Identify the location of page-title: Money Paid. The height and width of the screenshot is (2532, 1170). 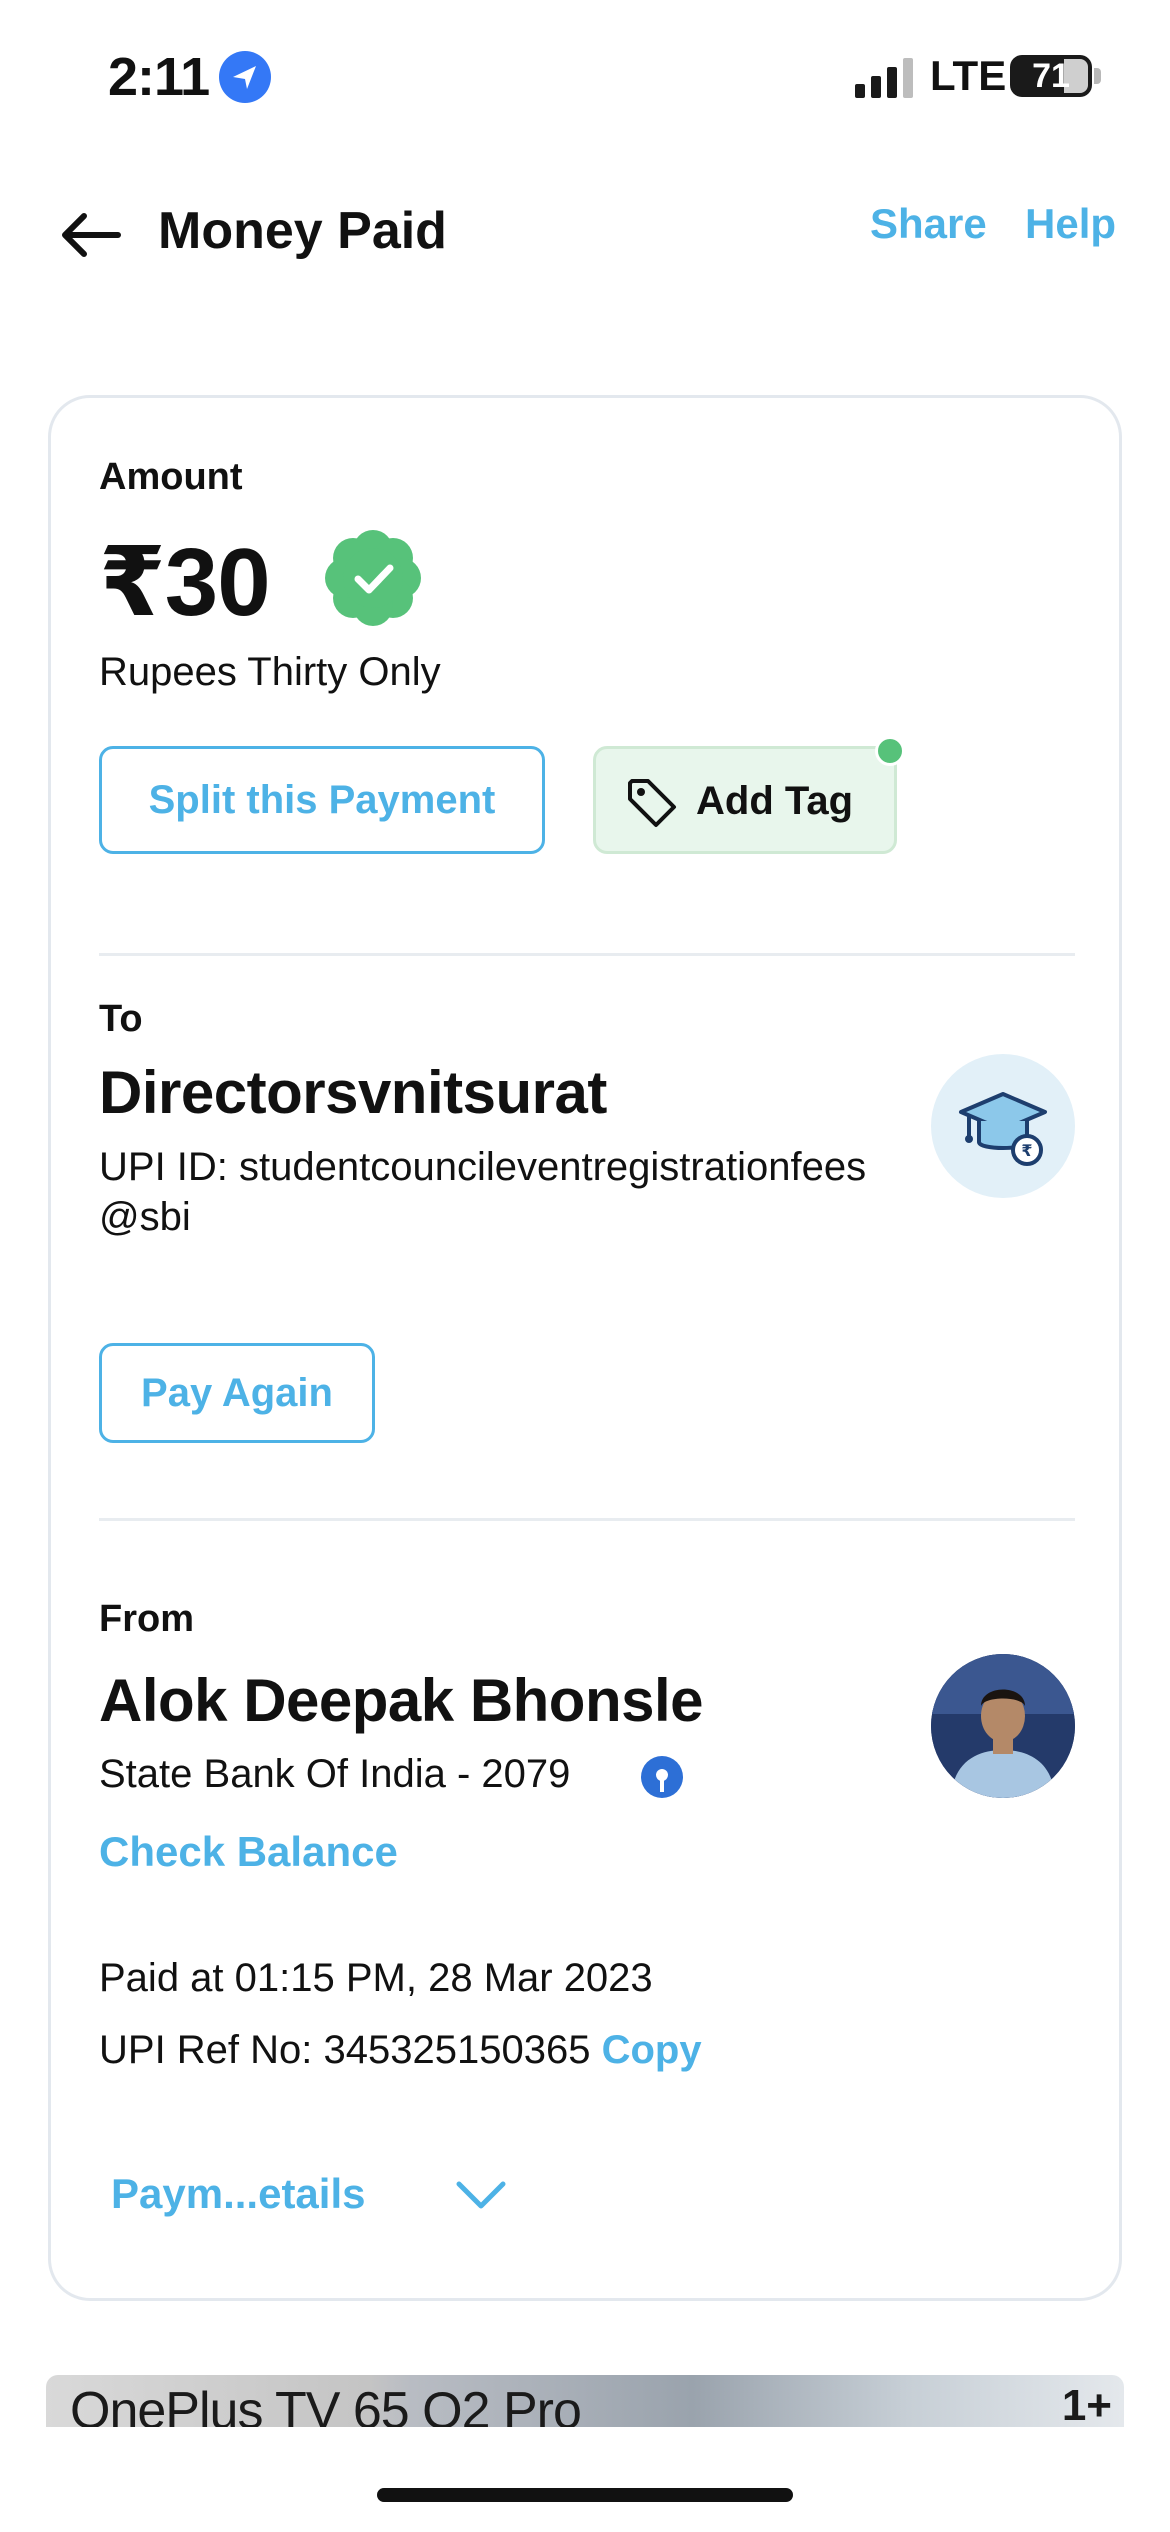
(302, 231).